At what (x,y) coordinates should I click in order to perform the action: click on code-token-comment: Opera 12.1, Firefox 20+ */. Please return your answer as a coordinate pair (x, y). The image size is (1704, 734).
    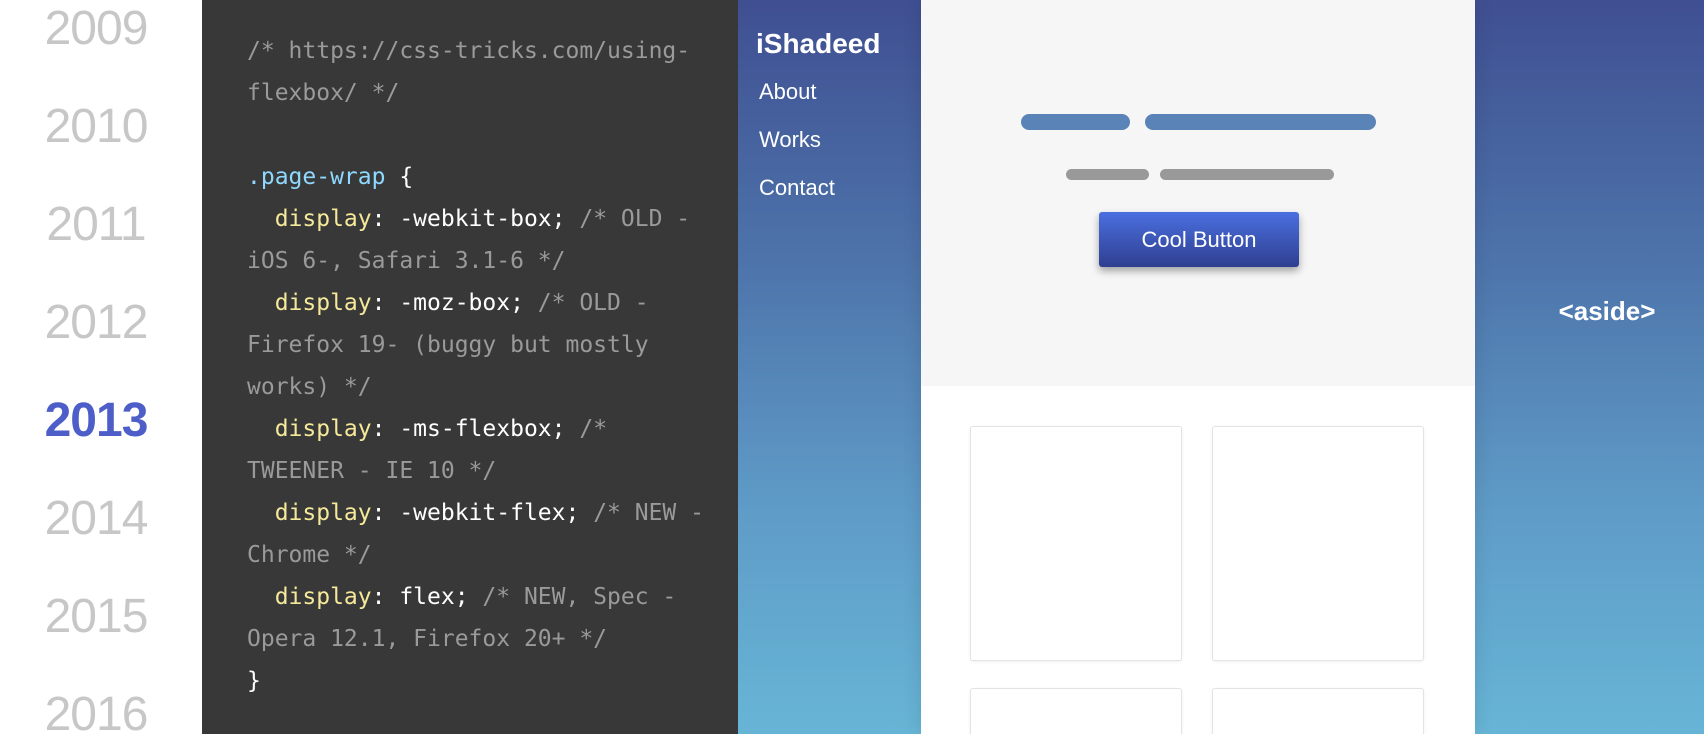
    Looking at the image, I should click on (427, 639).